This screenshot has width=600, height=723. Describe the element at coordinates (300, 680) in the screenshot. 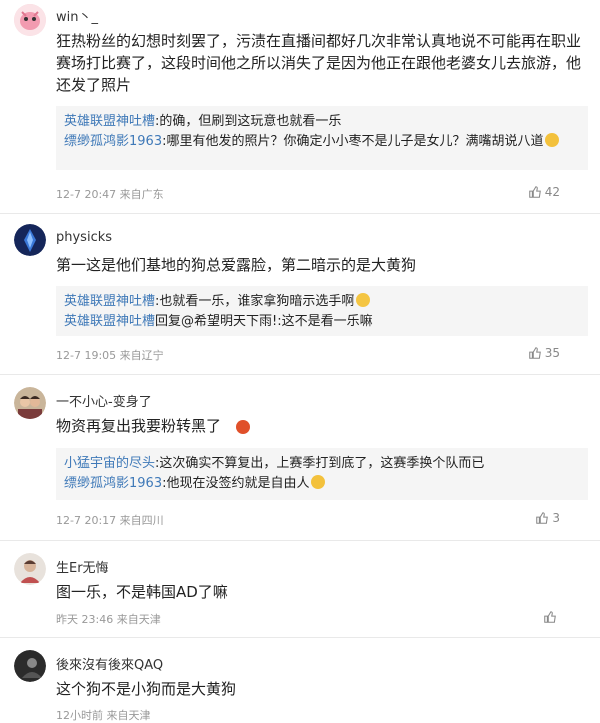

I see `comment-item: 後來沒有後來QAQ 这个狗不是小狗而是大黄狗 12小时前 来自天津` at that location.